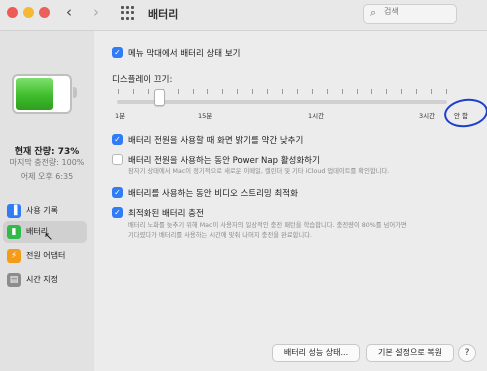 The height and width of the screenshot is (371, 487). What do you see at coordinates (373, 12) in the screenshot?
I see `search-icon: ⌕` at bounding box center [373, 12].